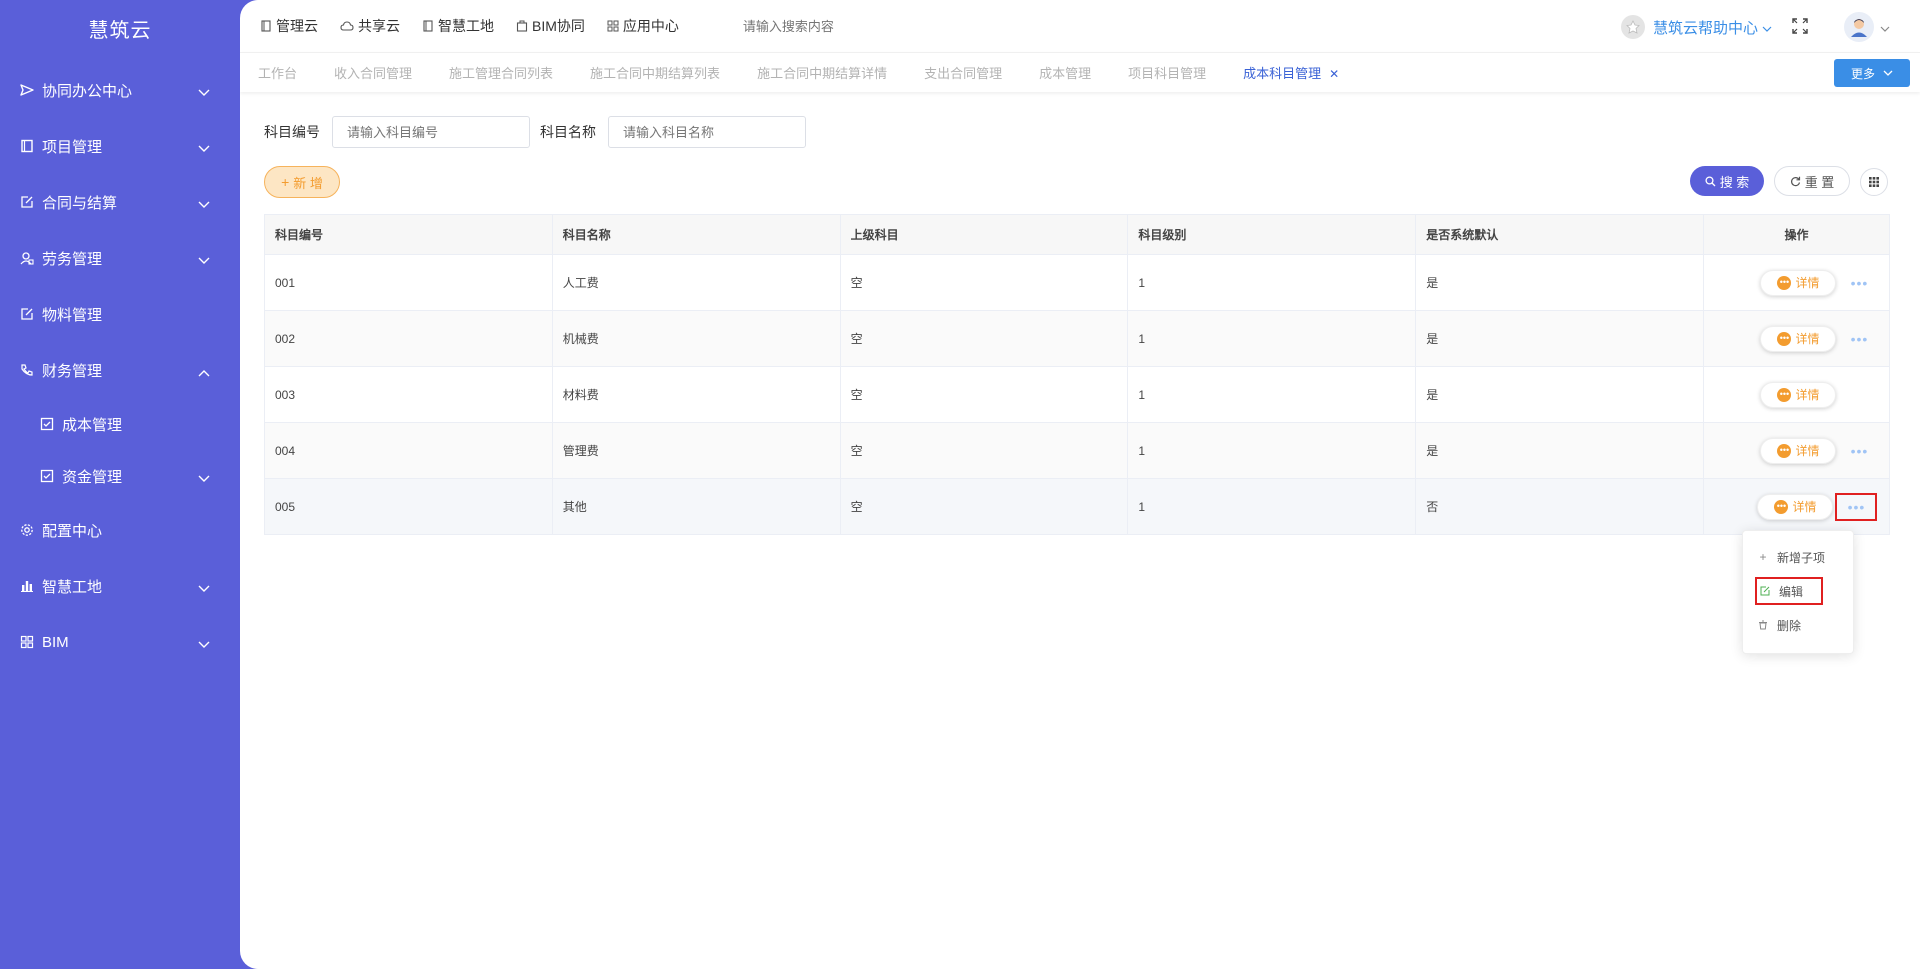  What do you see at coordinates (27, 258) in the screenshot?
I see `user-badge-icon` at bounding box center [27, 258].